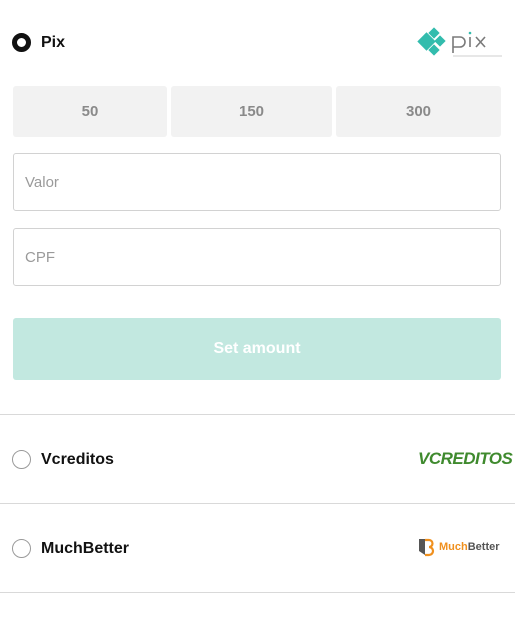  What do you see at coordinates (85, 548) in the screenshot?
I see `muchbetter-label: MuchBetter` at bounding box center [85, 548].